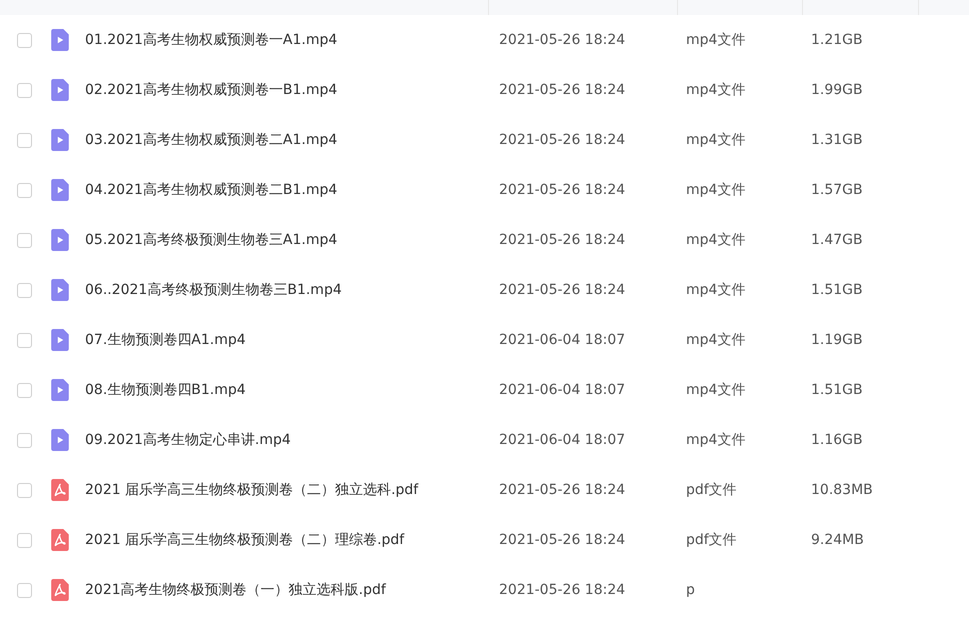  Describe the element at coordinates (165, 390) in the screenshot. I see `file-name: 08.生物预测卷四B1.mp4` at that location.